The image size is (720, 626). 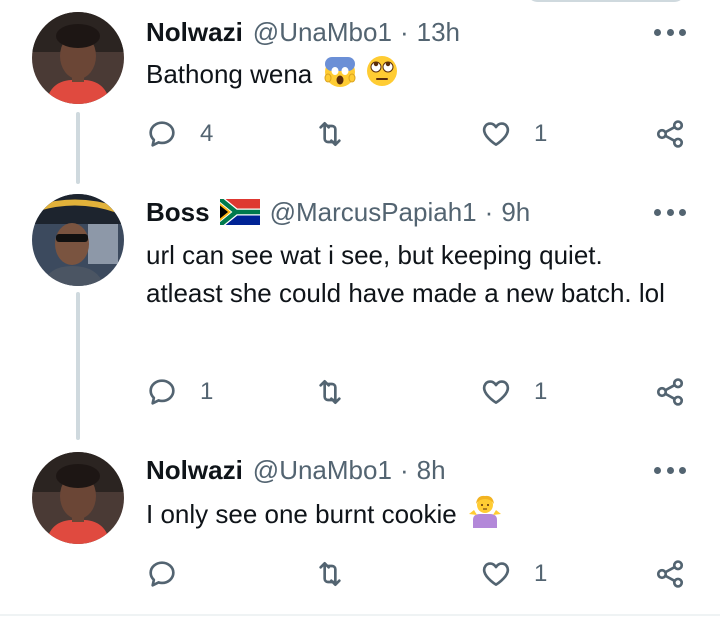 I want to click on reply-button, so click(x=173, y=574).